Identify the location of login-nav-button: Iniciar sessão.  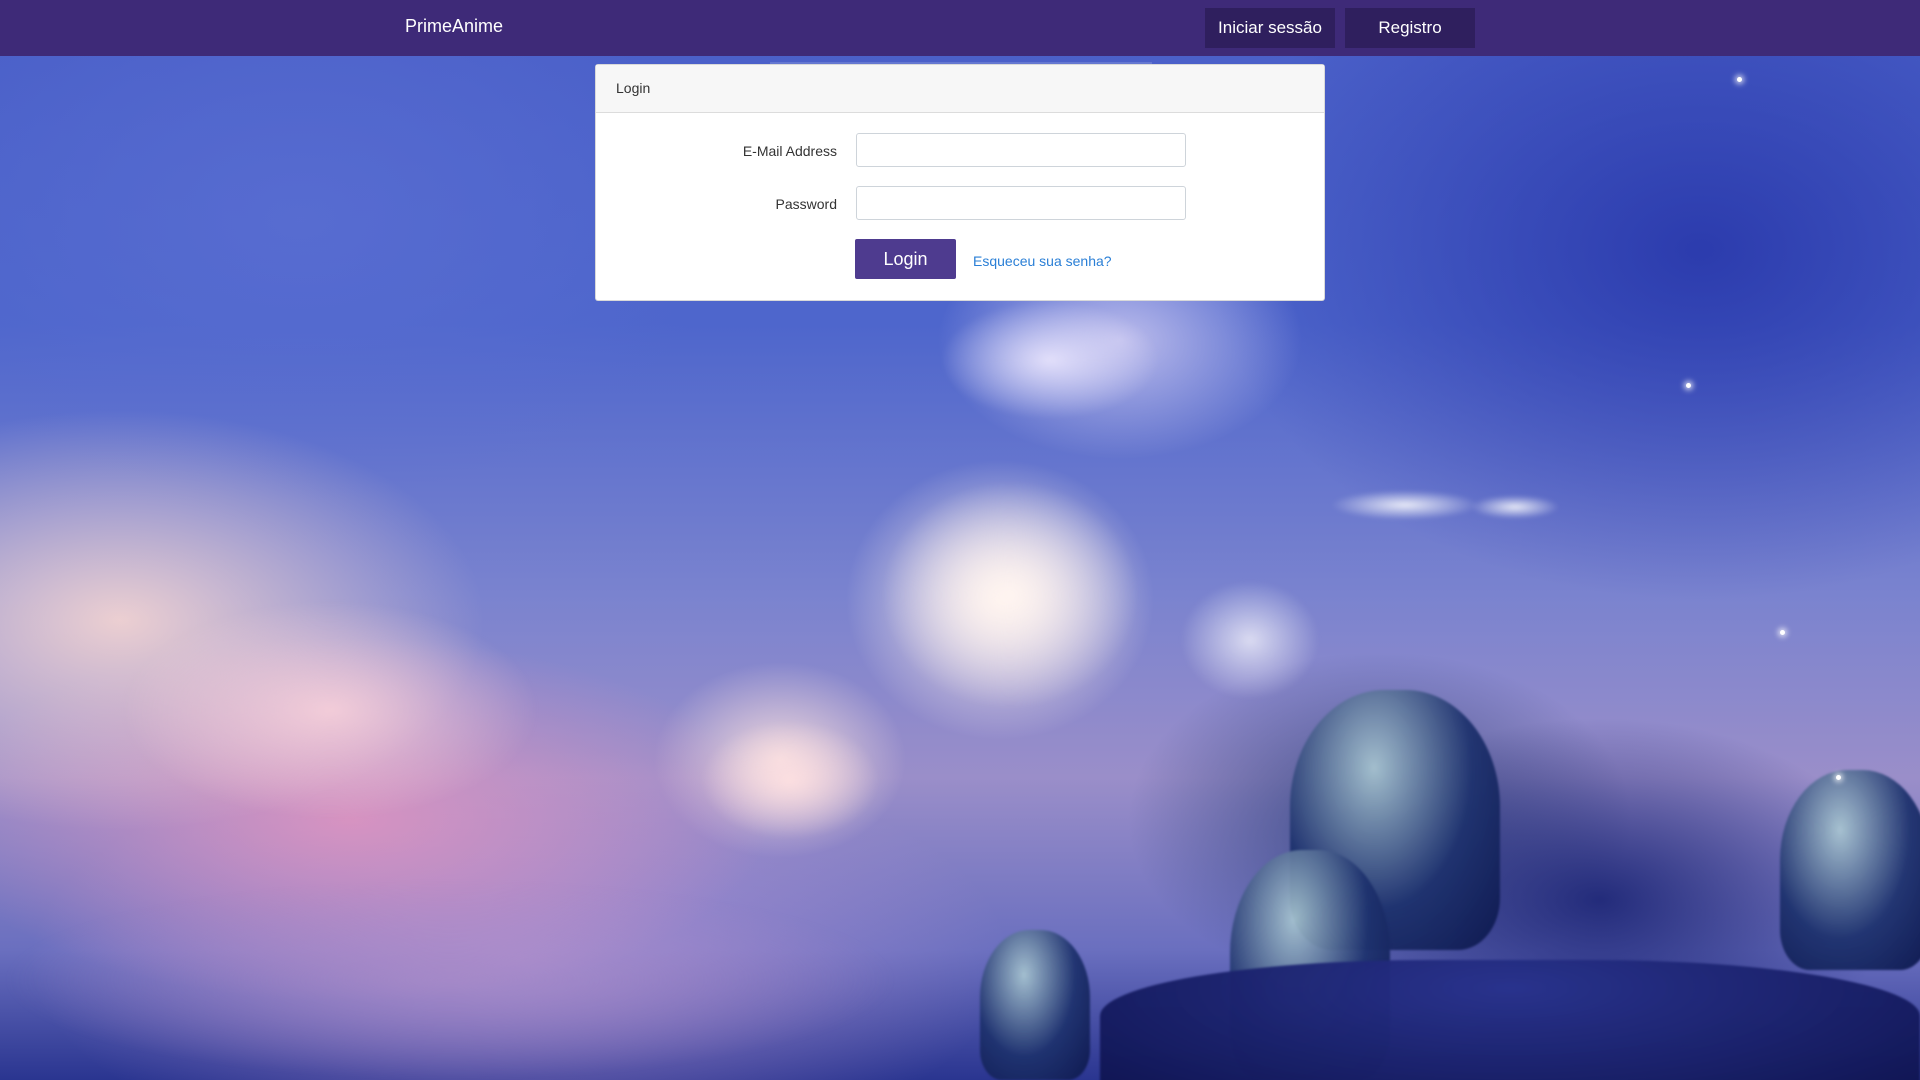
(1270, 28).